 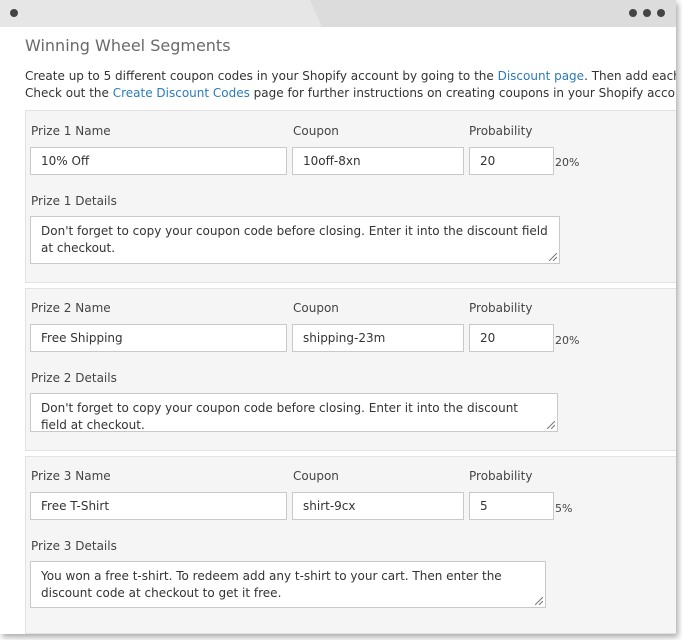 I want to click on prize-3-name-label: Prize 3 Name, so click(x=71, y=476).